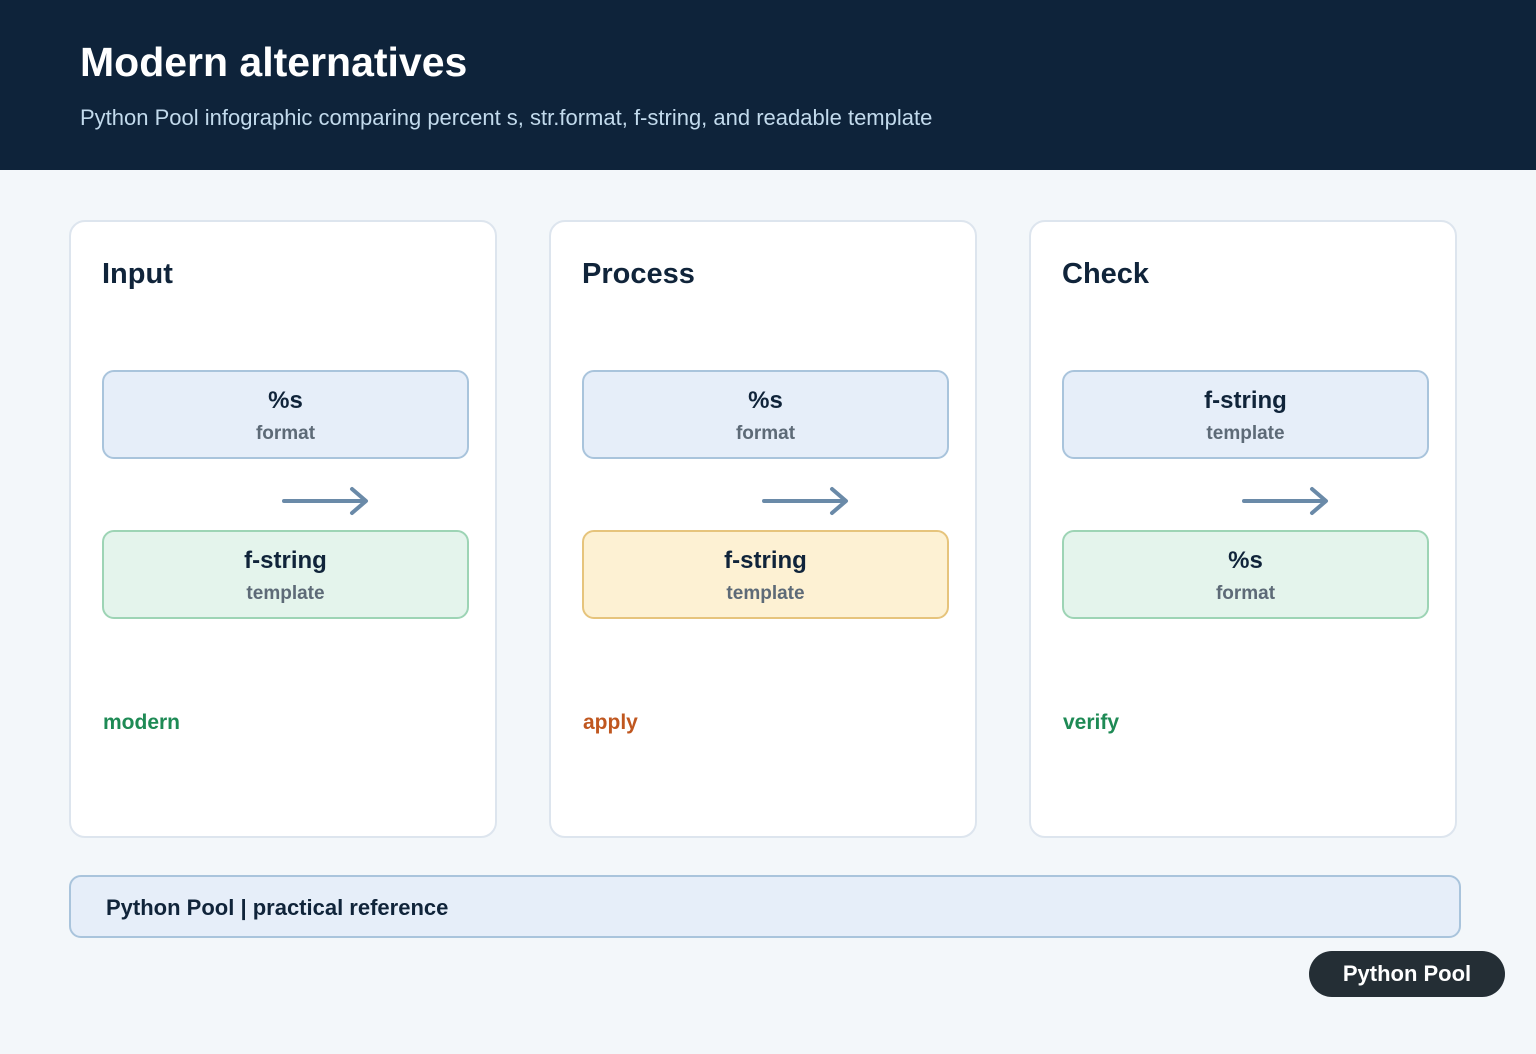 The image size is (1536, 1054). Describe the element at coordinates (137, 274) in the screenshot. I see `panel-title: Input` at that location.